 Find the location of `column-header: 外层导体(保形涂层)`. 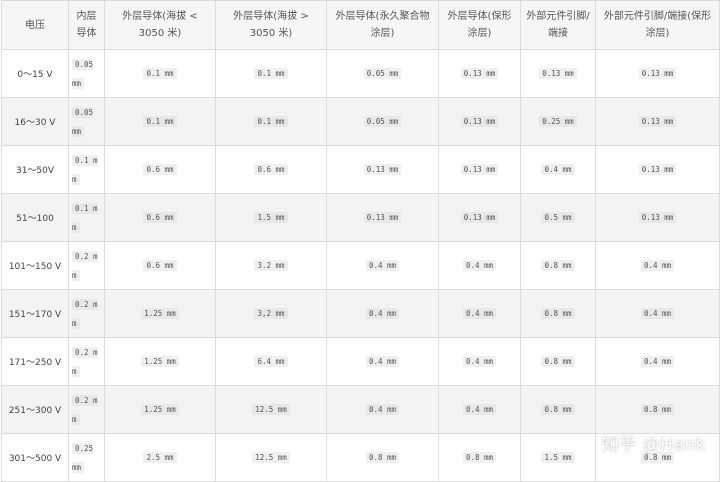

column-header: 外层导体(保形涂层) is located at coordinates (479, 25).